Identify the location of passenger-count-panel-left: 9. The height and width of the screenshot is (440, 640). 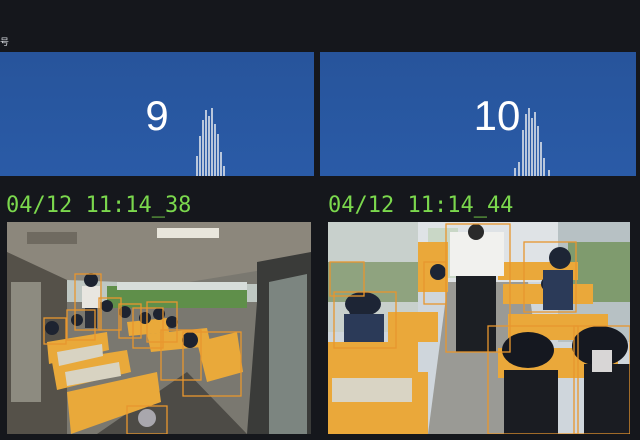
(157, 114).